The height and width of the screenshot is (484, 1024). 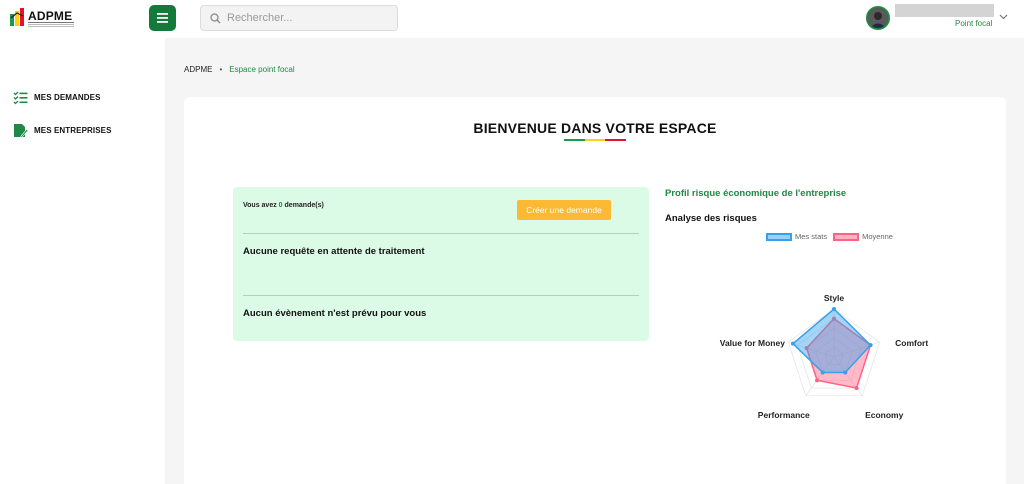 What do you see at coordinates (20, 98) in the screenshot?
I see `checklist-icon` at bounding box center [20, 98].